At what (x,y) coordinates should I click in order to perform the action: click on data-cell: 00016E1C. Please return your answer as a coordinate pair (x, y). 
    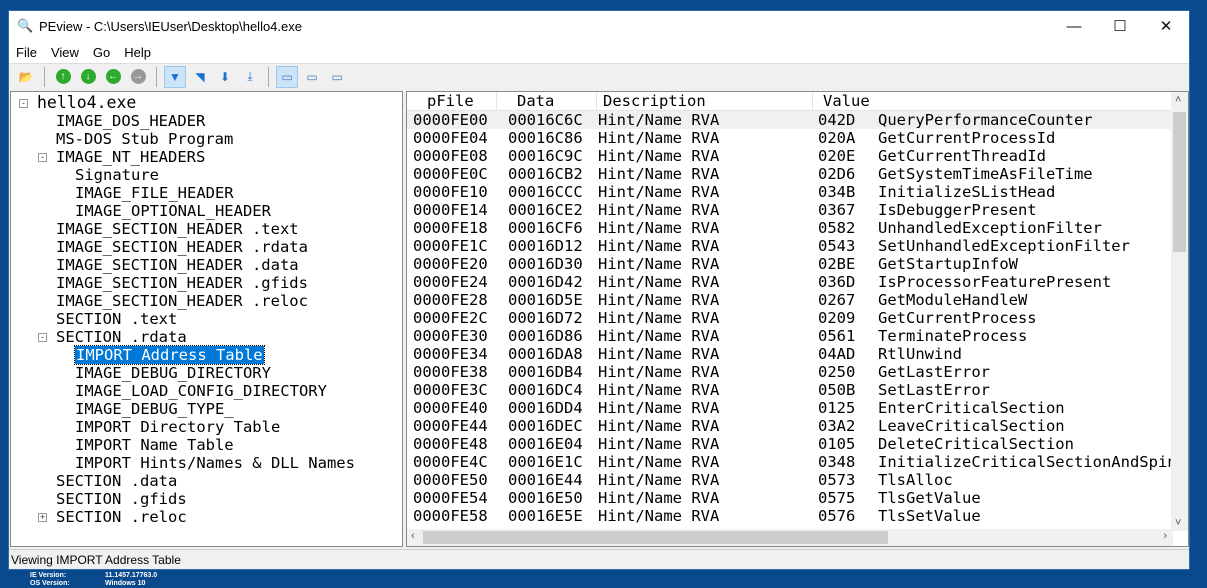
    Looking at the image, I should click on (545, 462).